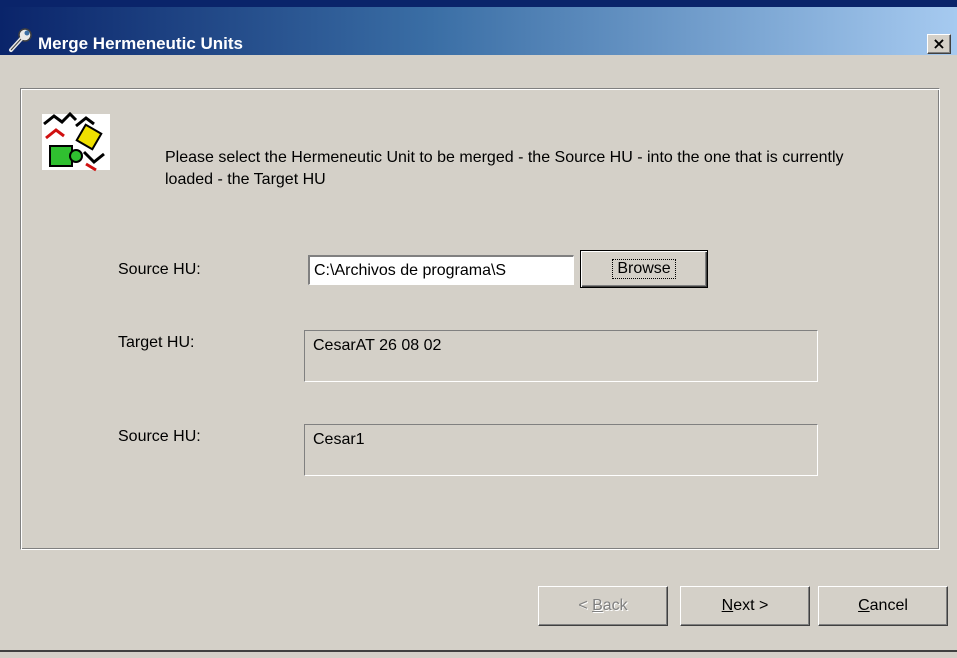 Image resolution: width=957 pixels, height=658 pixels. I want to click on browse-button: Browse, so click(644, 269).